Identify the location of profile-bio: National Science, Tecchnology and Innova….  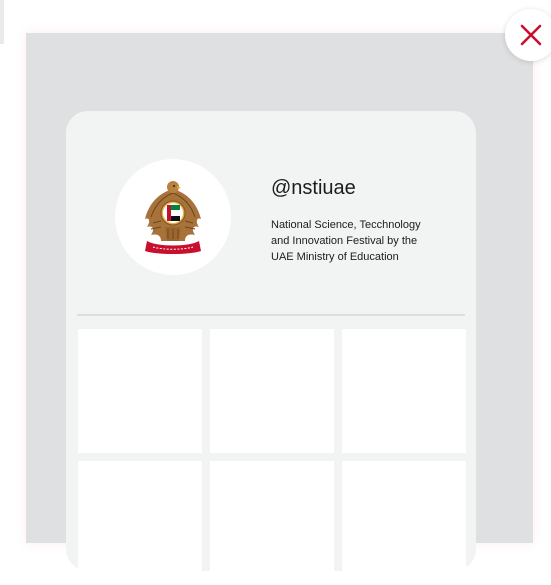
(346, 241).